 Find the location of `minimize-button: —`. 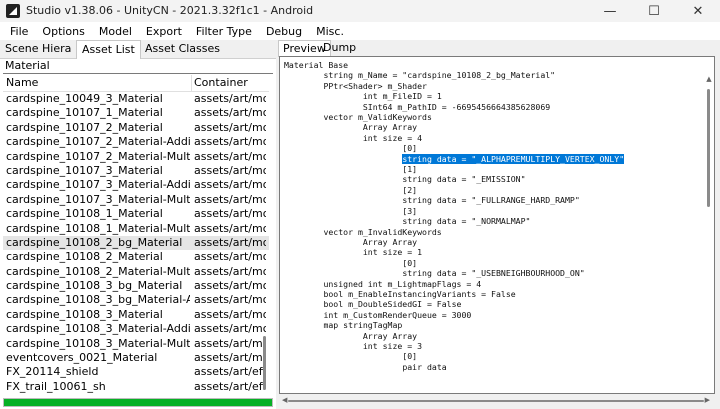

minimize-button: — is located at coordinates (610, 11).